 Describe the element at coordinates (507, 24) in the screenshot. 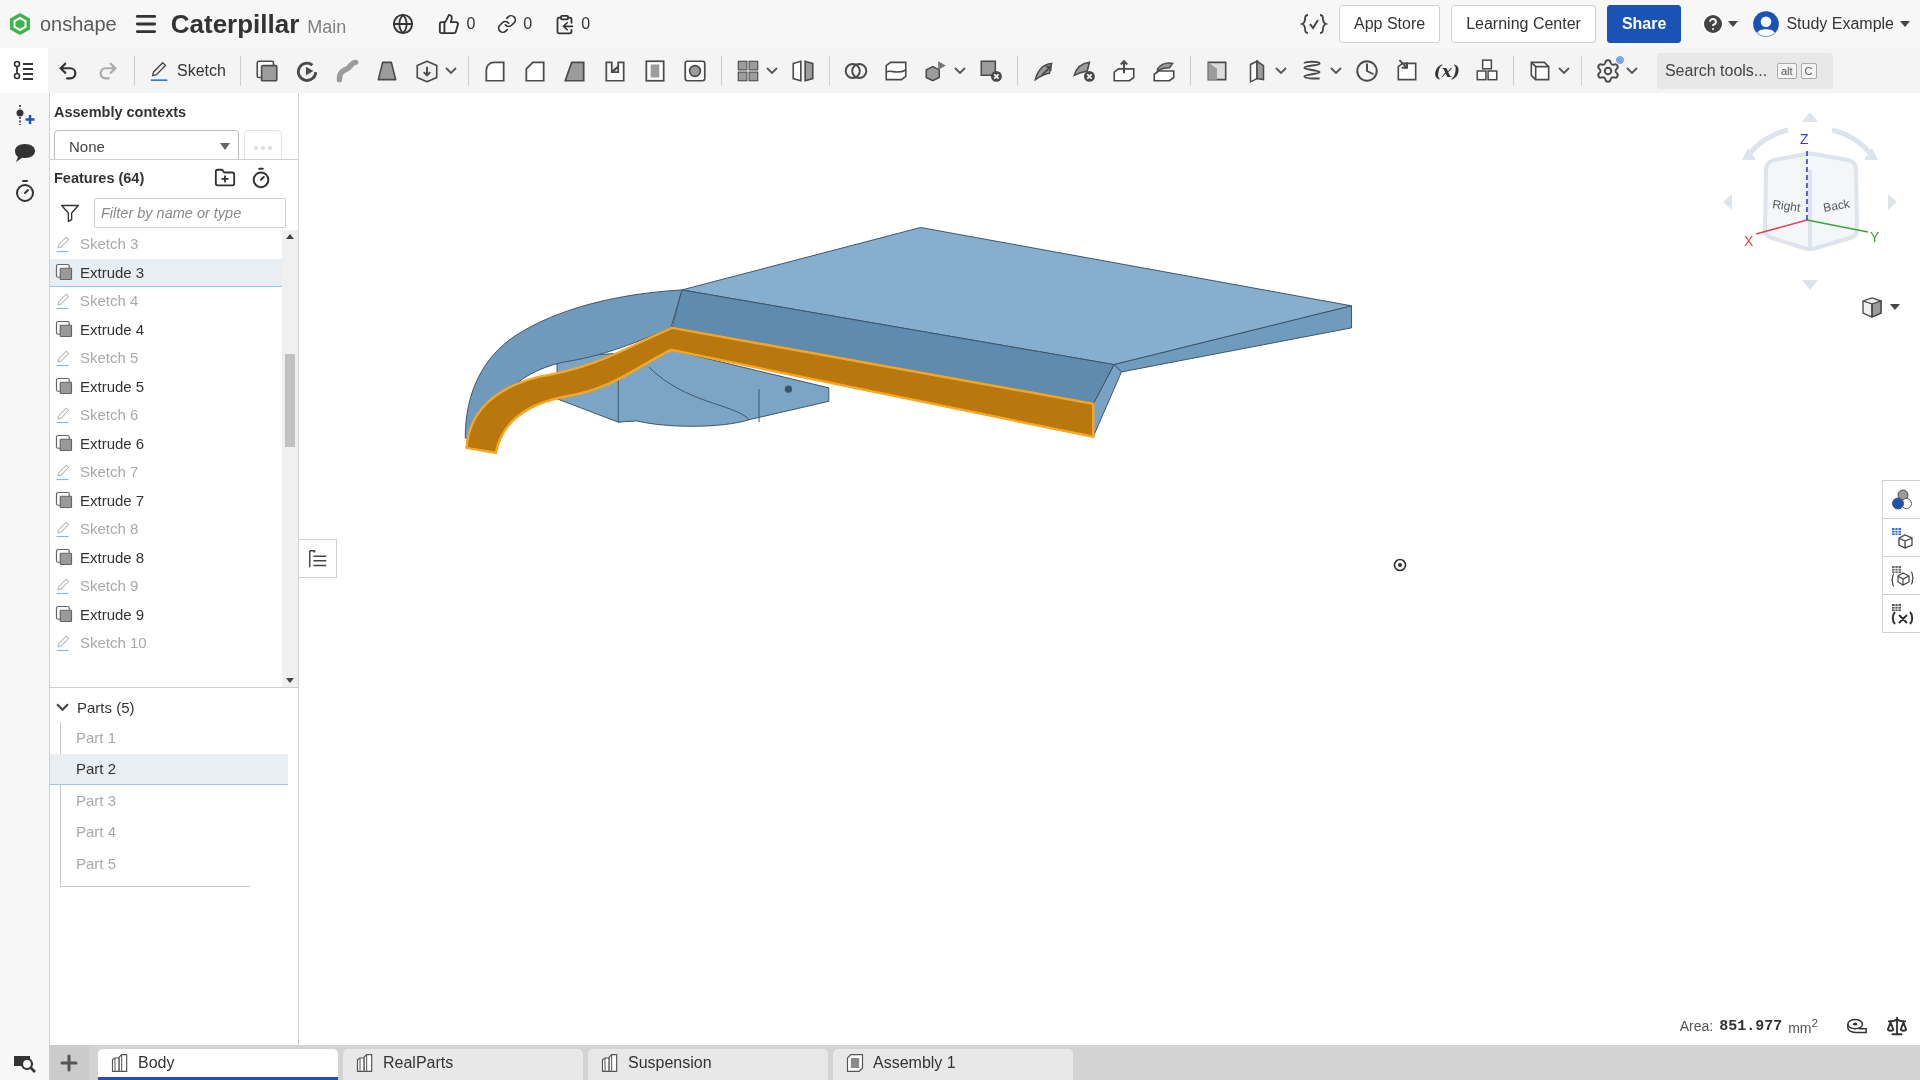

I see `link-icon` at that location.